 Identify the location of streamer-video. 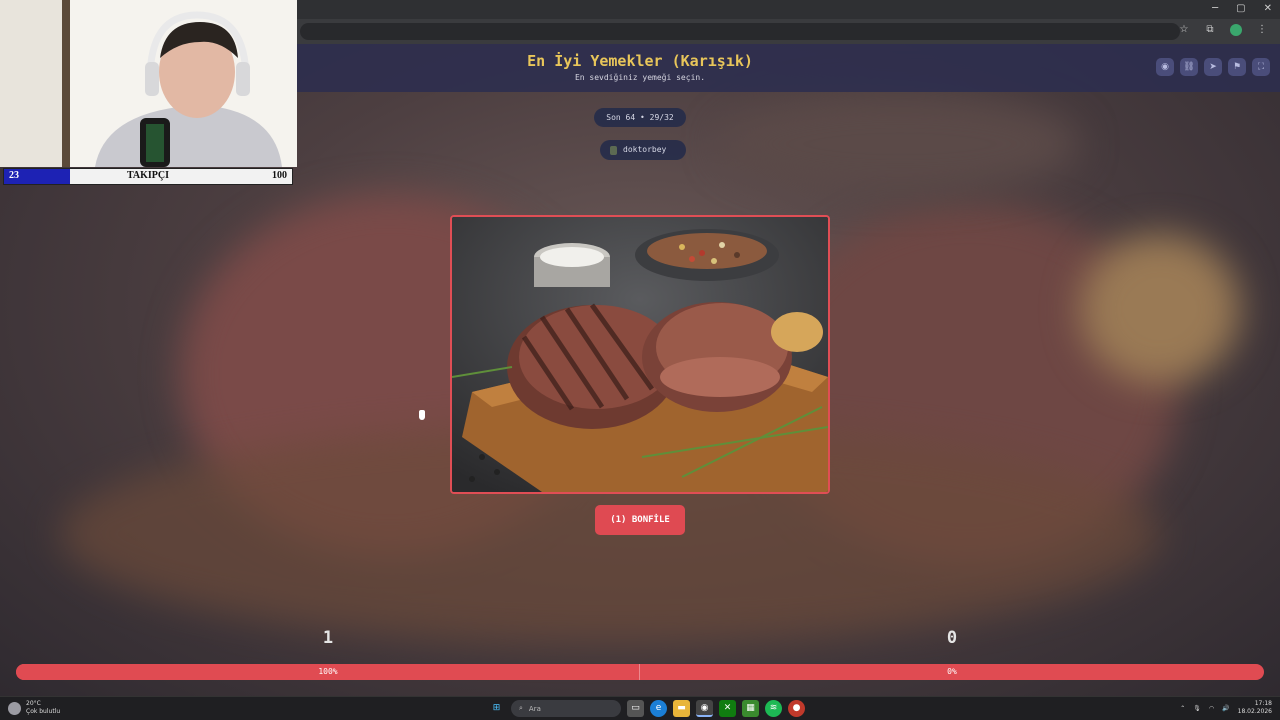
(148, 83).